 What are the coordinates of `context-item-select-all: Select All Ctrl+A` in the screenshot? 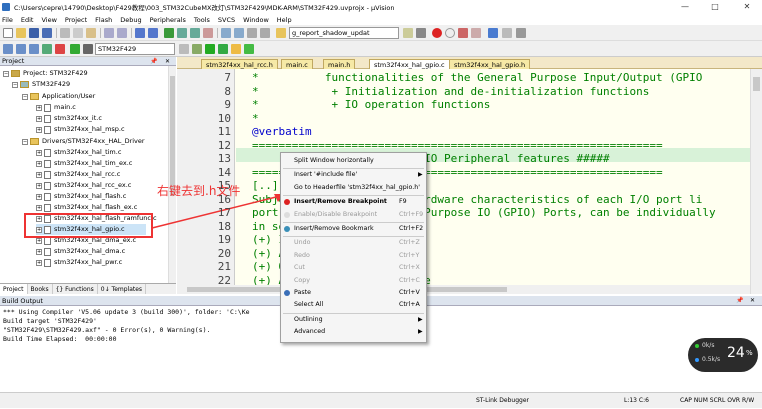 It's located at (353, 305).